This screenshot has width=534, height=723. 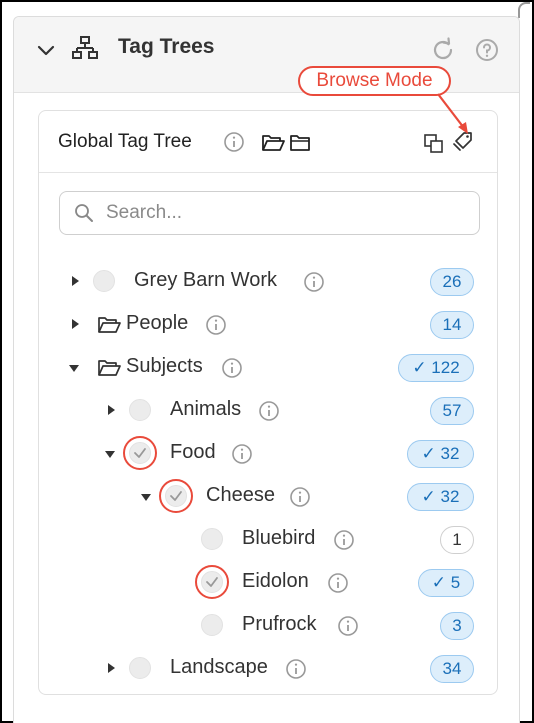 I want to click on tree-structure-icon, so click(x=85, y=47).